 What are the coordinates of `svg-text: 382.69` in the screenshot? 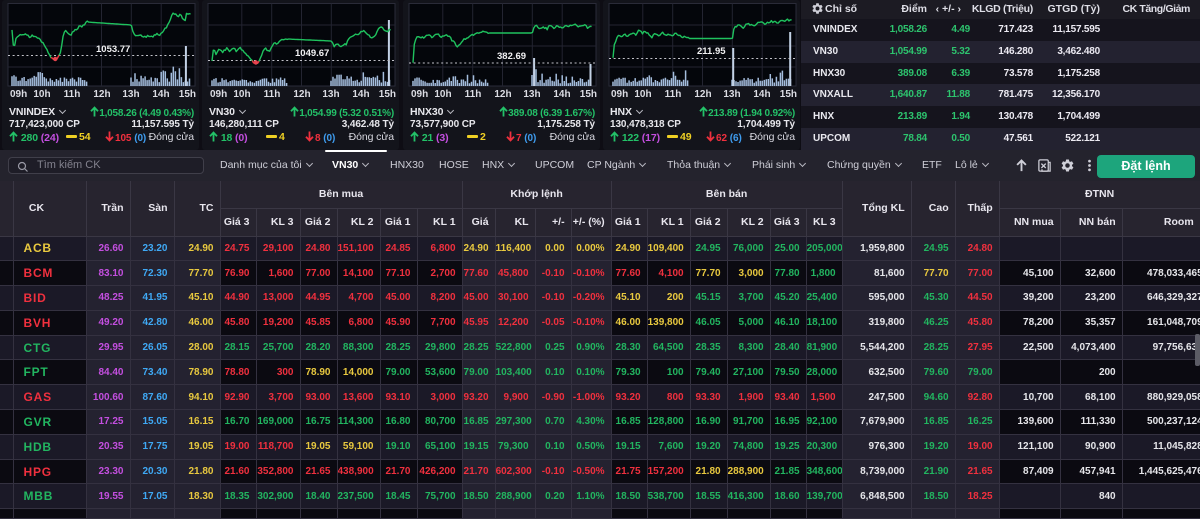 It's located at (511, 56).